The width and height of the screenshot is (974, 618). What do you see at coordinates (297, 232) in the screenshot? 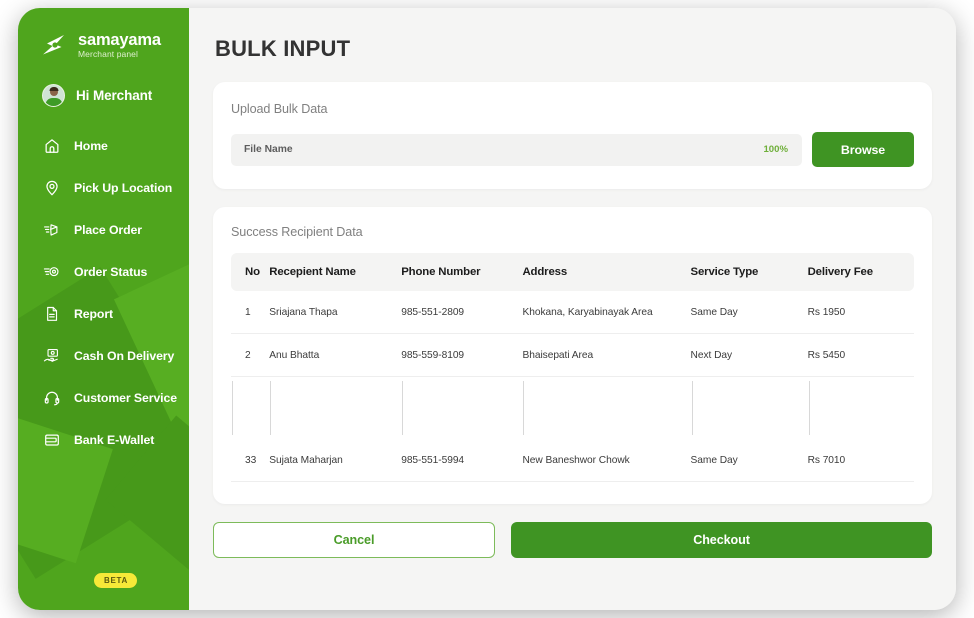
I see `table-heading: Success Recipient Data` at bounding box center [297, 232].